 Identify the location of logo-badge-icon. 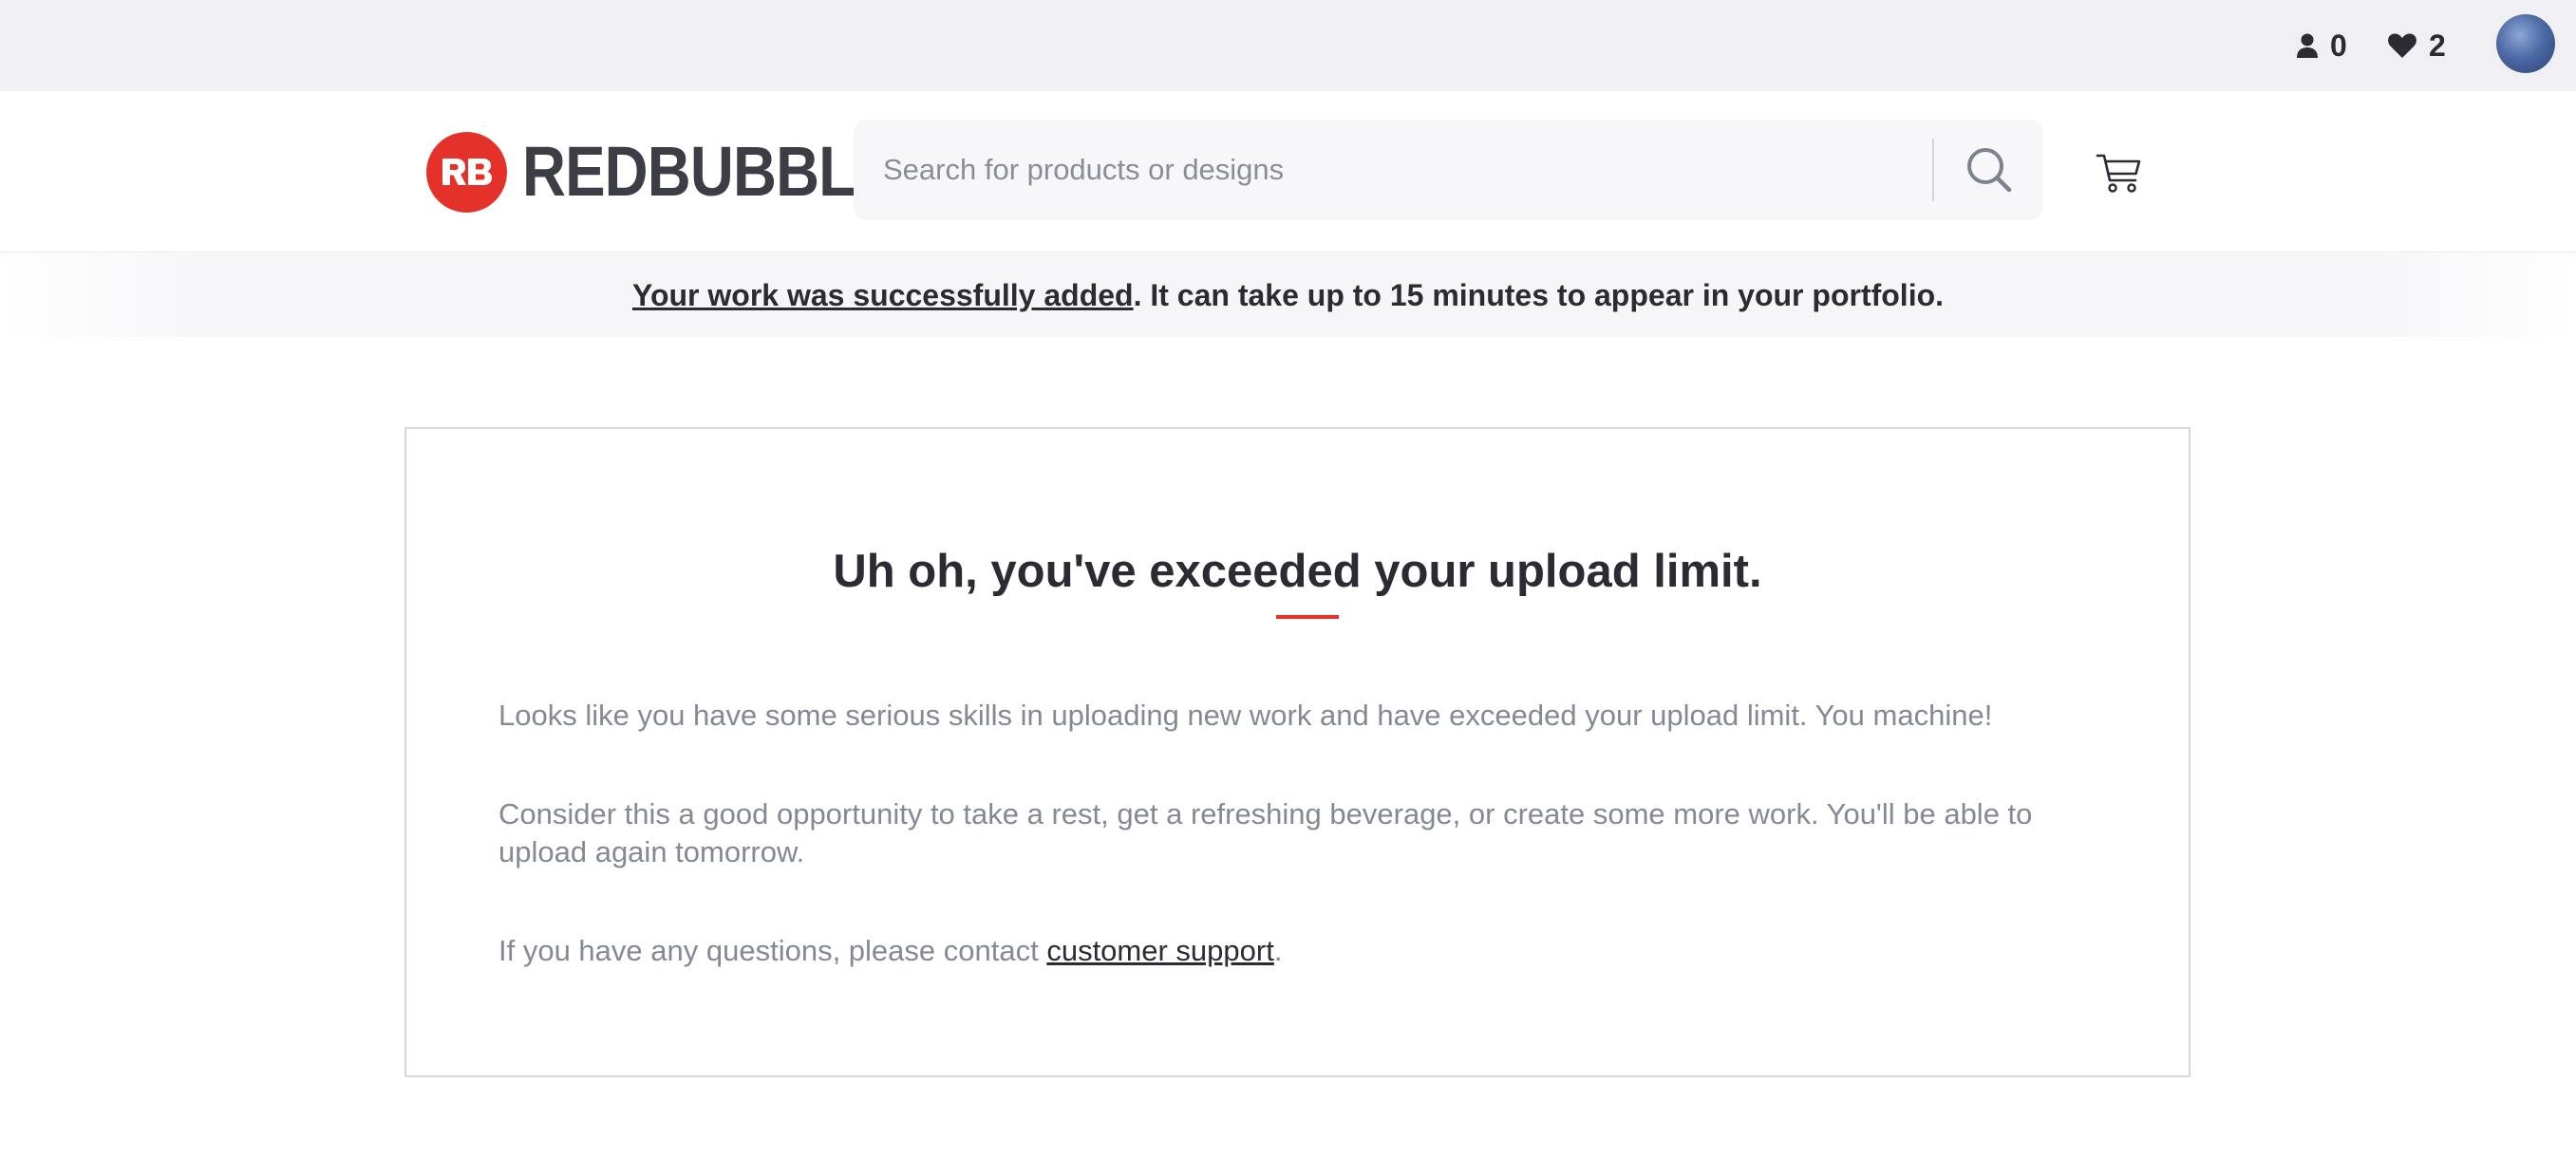
(466, 172).